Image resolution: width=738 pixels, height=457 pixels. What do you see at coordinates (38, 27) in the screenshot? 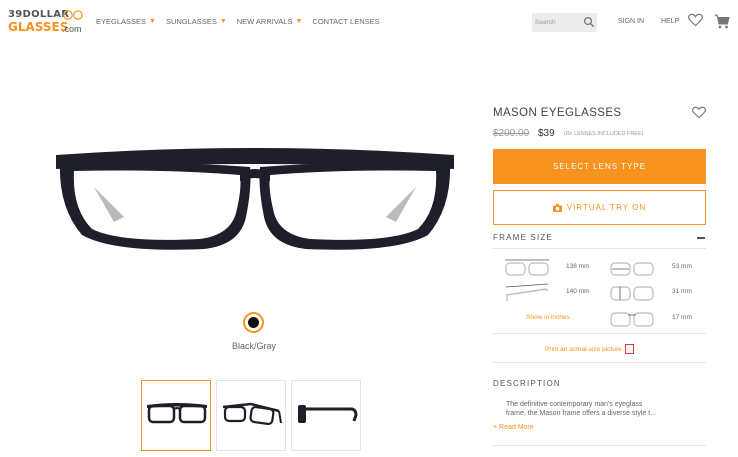
I see `logo-text-main: GLASSES` at bounding box center [38, 27].